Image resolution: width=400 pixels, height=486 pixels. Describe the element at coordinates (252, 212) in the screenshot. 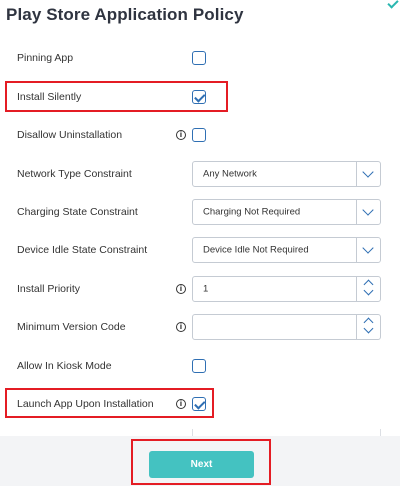

I see `charging-state-value: Charging Not Required` at that location.